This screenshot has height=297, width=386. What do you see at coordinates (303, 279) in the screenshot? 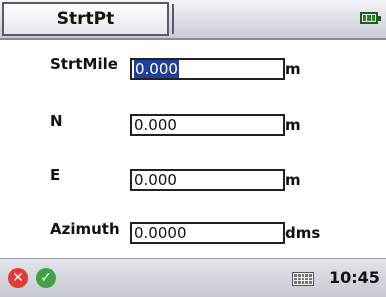
I see `keyboard-icon` at bounding box center [303, 279].